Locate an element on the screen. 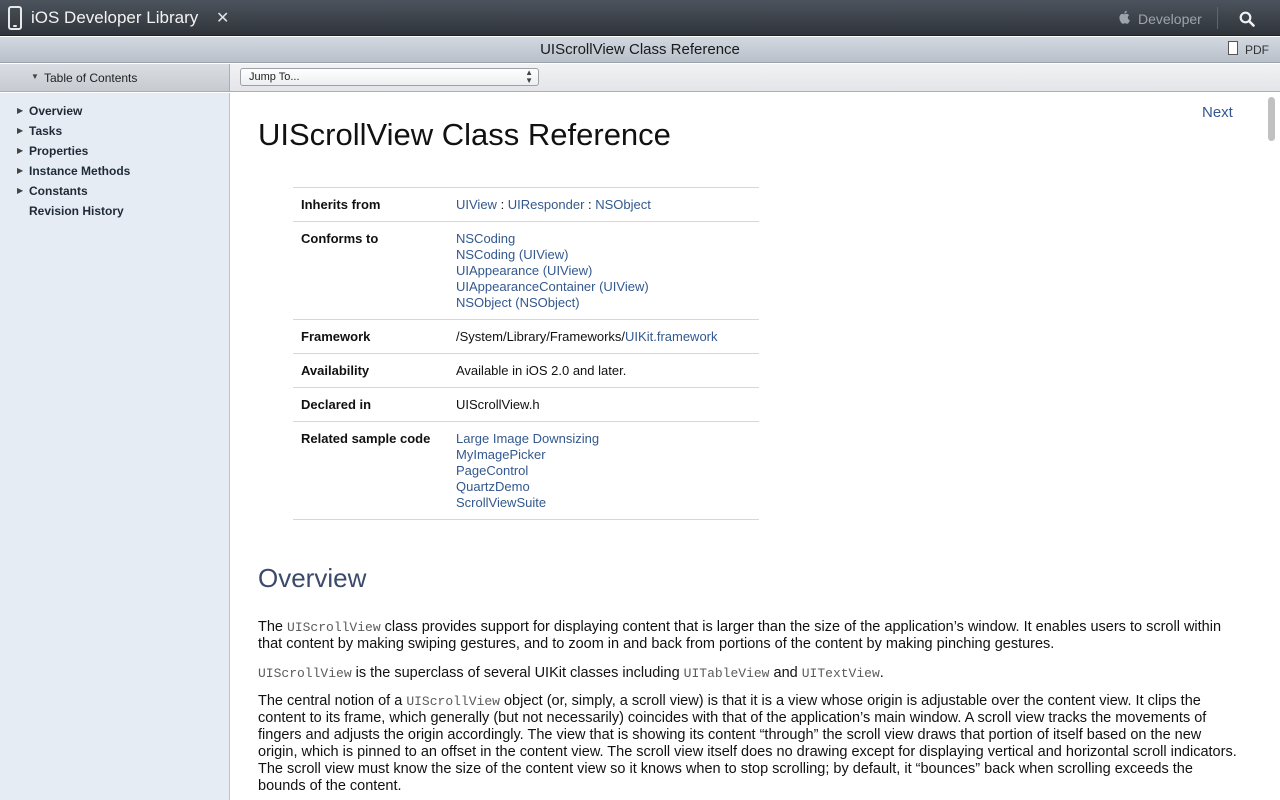 The width and height of the screenshot is (1280, 800). next-link: Next is located at coordinates (1217, 112).